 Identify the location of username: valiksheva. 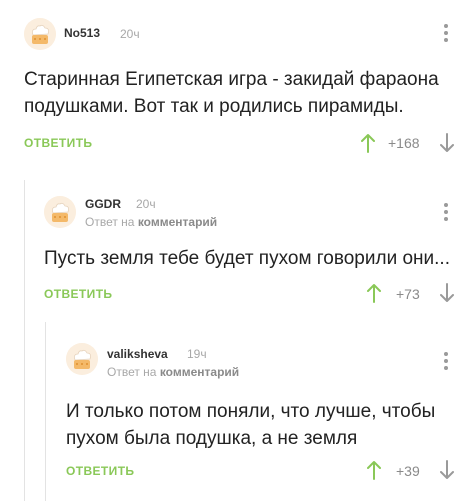
(137, 354).